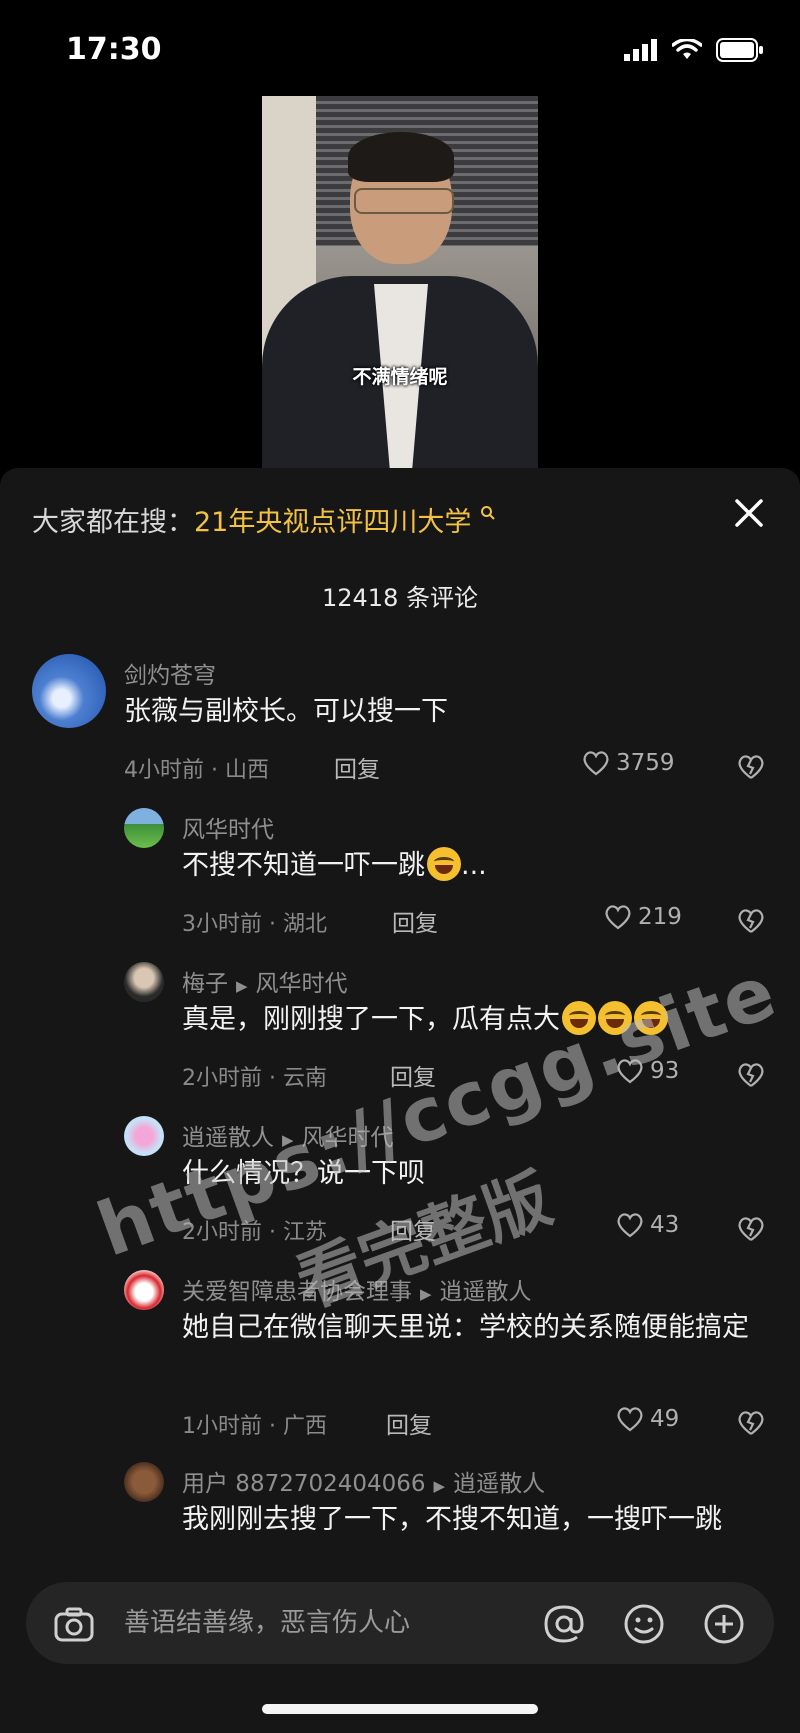  What do you see at coordinates (487, 513) in the screenshot?
I see `search-icon` at bounding box center [487, 513].